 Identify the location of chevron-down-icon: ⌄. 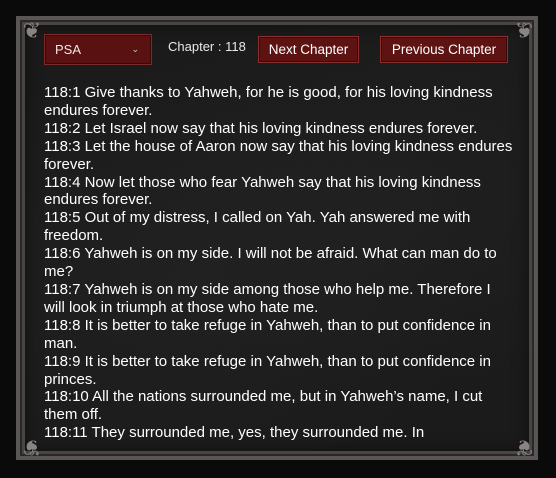
(135, 49).